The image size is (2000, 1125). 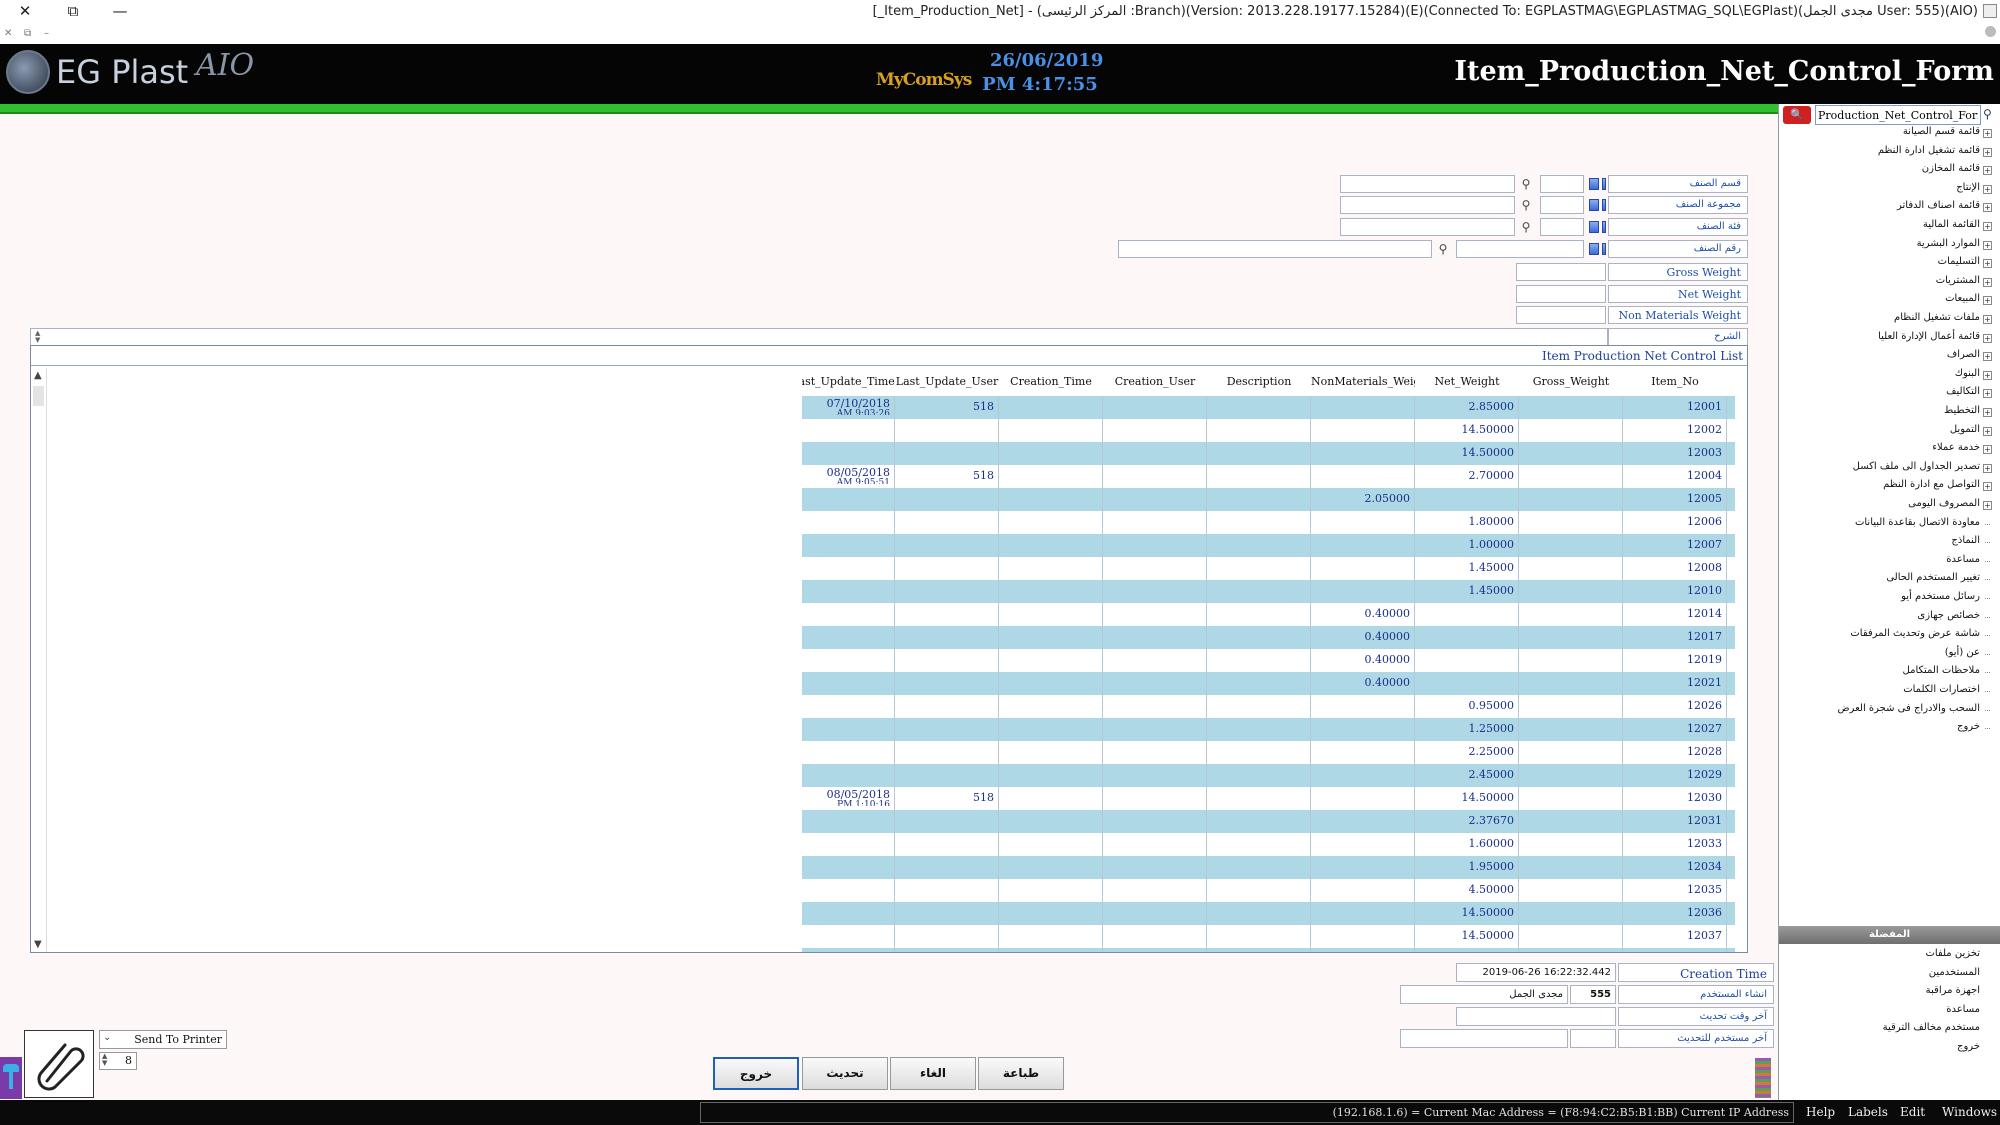 What do you see at coordinates (1957, 172) in the screenshot?
I see `tree-item: قائمة المخازن +` at bounding box center [1957, 172].